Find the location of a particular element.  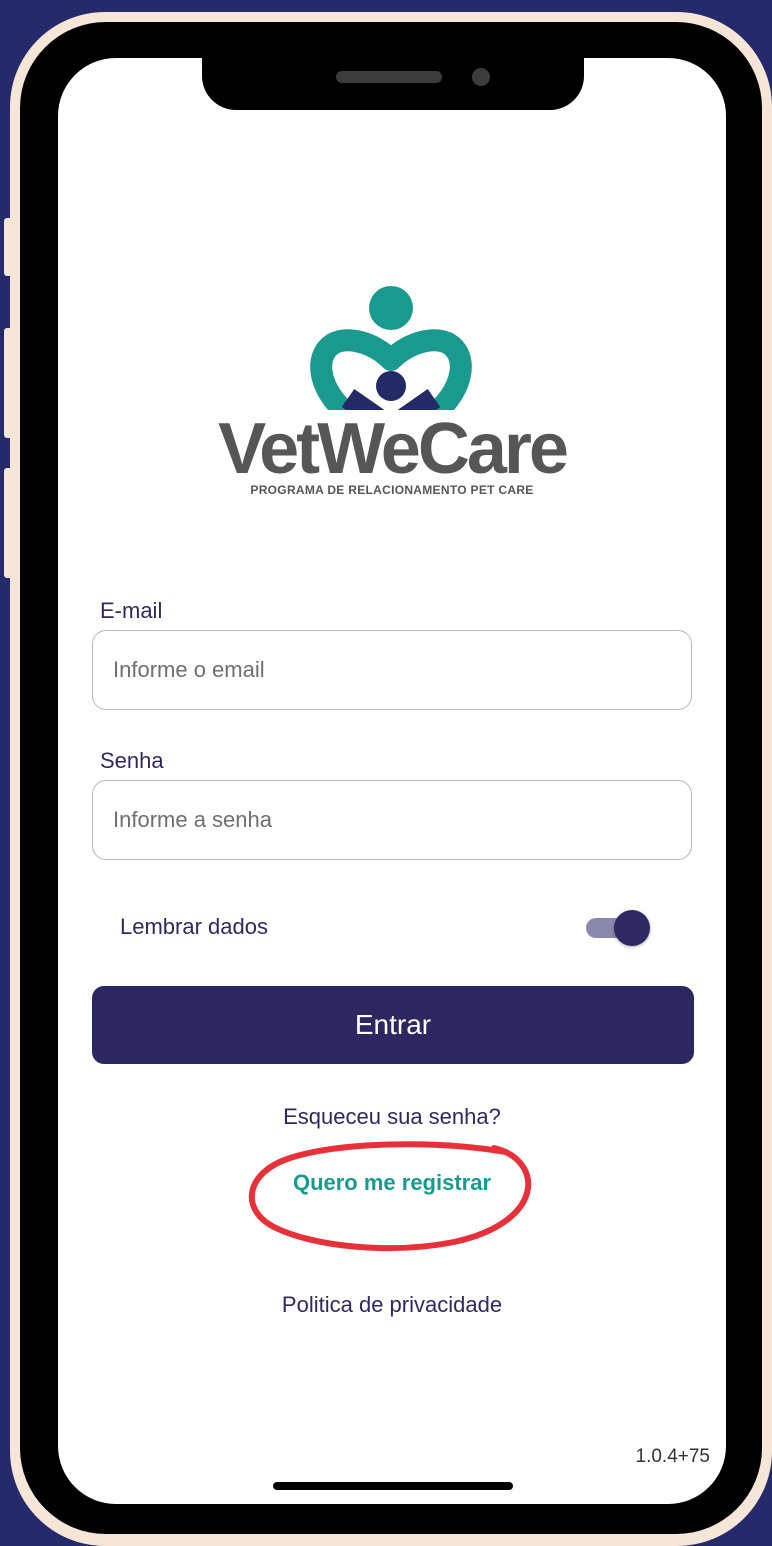

toggle-thumb is located at coordinates (632, 928).